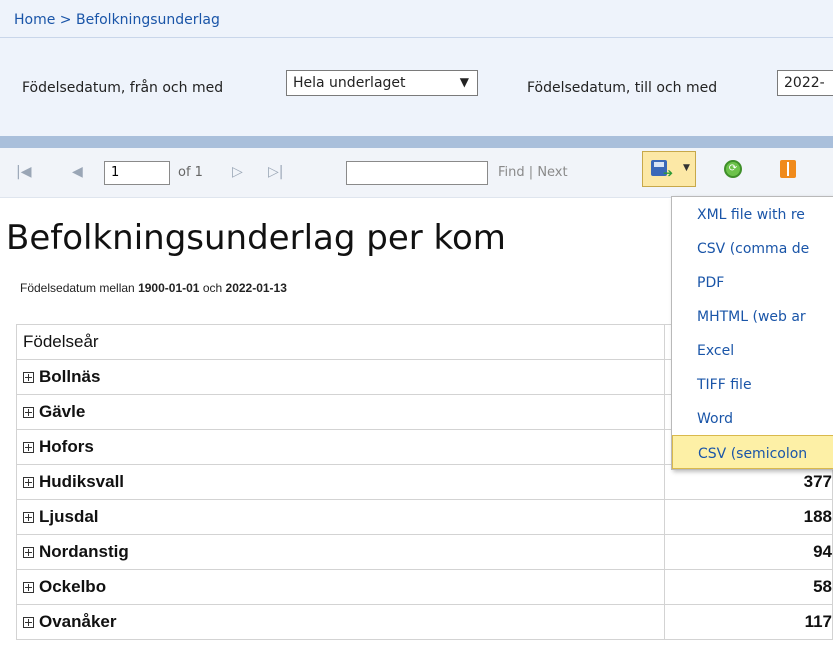 The height and width of the screenshot is (670, 833). I want to click on next-link: Next, so click(552, 172).